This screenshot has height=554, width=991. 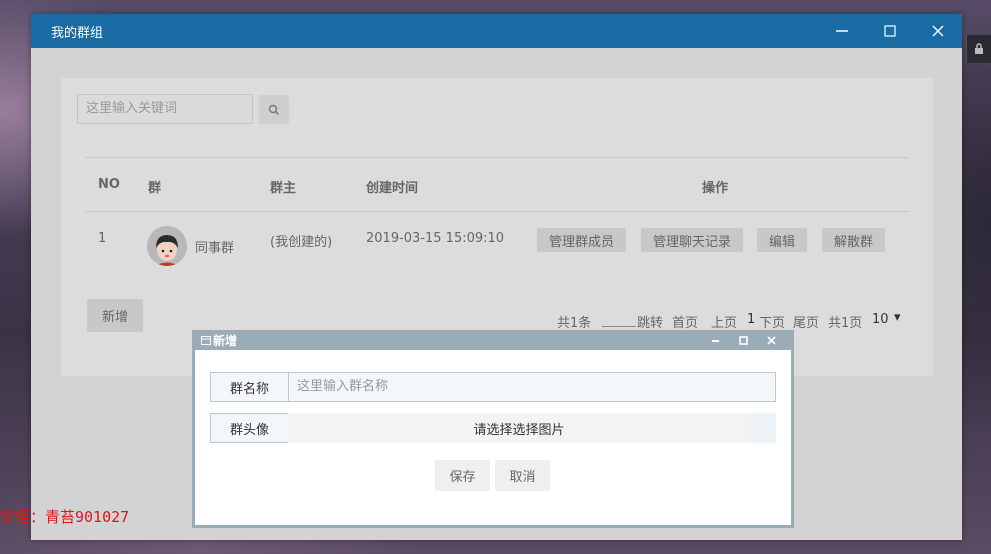 I want to click on search-icon, so click(x=273, y=109).